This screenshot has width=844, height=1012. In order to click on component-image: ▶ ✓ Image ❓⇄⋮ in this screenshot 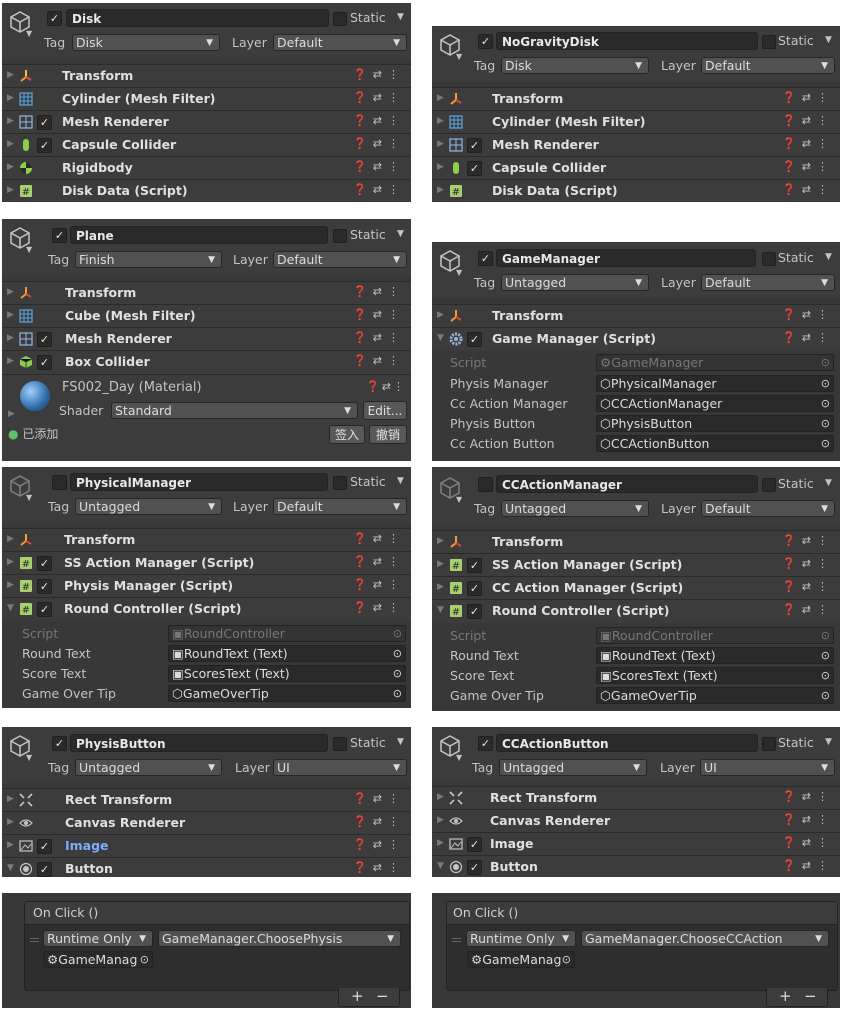, I will do `click(206, 846)`.